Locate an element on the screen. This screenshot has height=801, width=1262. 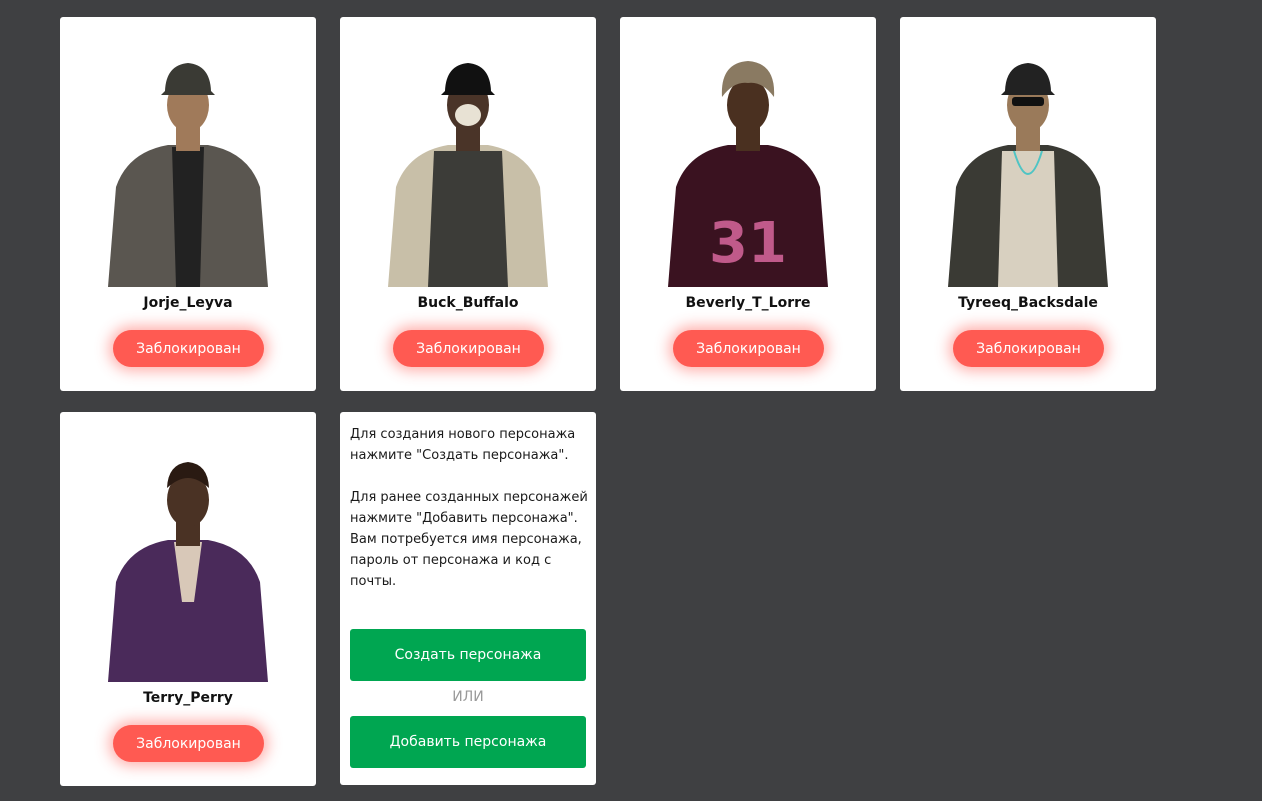
character-card: Jorje_Leyva Заблокирован is located at coordinates (188, 204).